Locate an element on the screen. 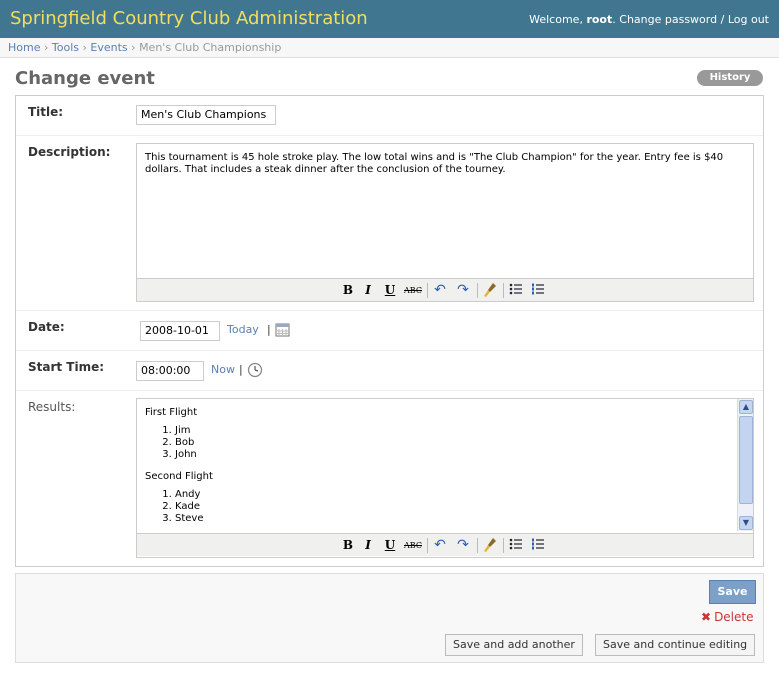 The image size is (779, 698). date-input: 2008-10-01 is located at coordinates (180, 331).